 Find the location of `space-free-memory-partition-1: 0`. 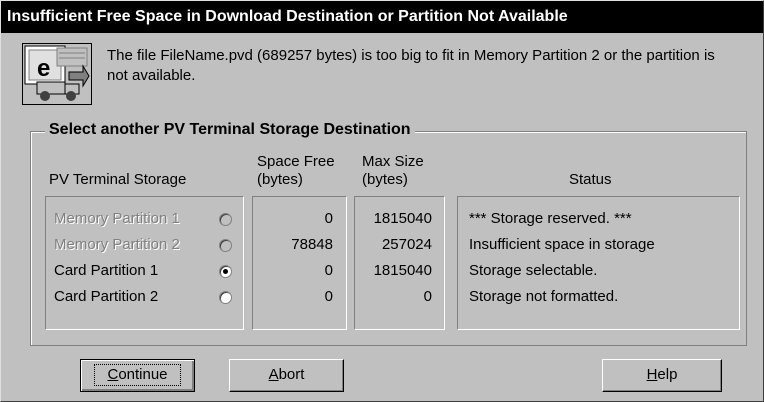

space-free-memory-partition-1: 0 is located at coordinates (328, 218).